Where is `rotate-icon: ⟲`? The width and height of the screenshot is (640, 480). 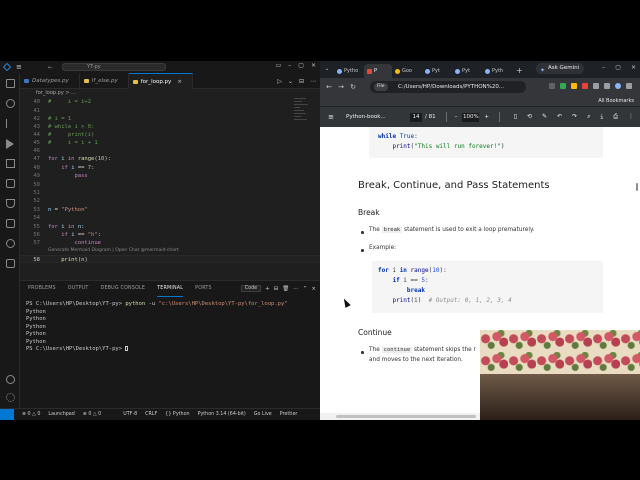
rotate-icon: ⟲ is located at coordinates (529, 117).